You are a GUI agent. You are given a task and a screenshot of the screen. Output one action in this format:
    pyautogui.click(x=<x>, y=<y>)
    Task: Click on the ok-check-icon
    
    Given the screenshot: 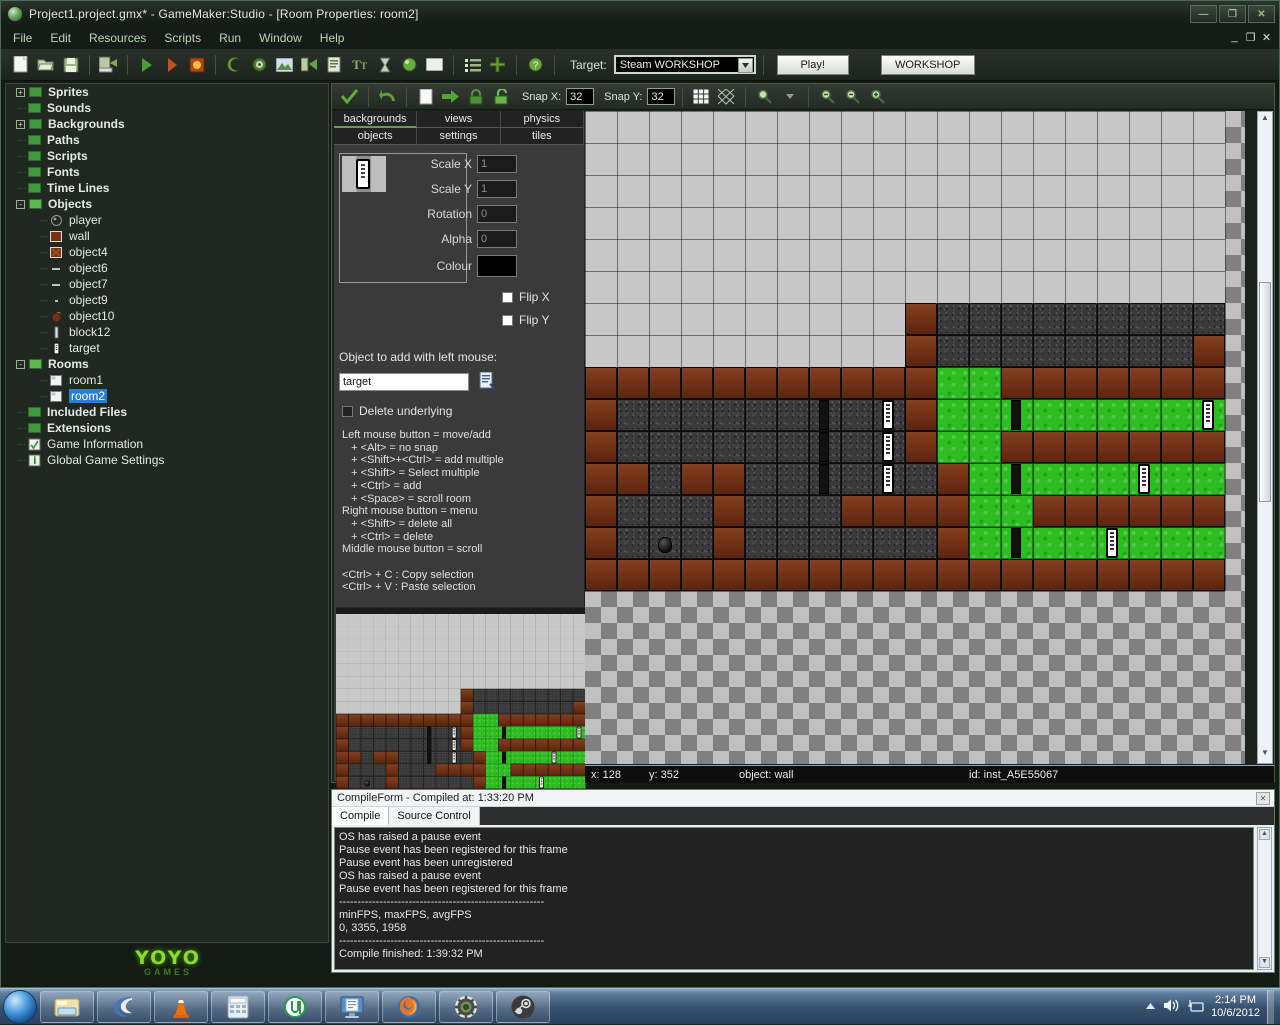 What is the action you would take?
    pyautogui.click(x=349, y=96)
    